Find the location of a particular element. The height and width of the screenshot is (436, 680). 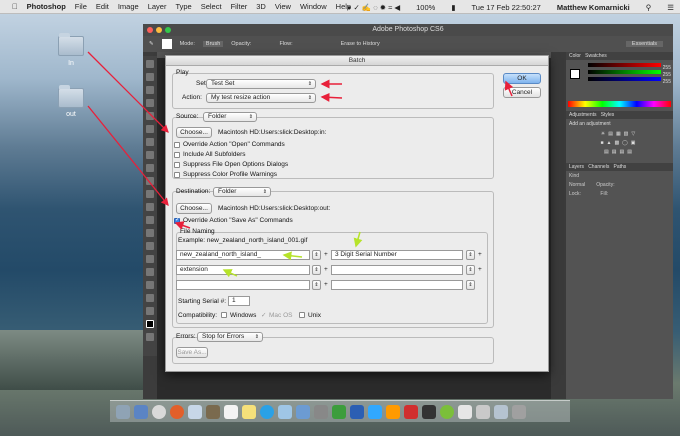

photoshop-dock-icon is located at coordinates (375, 411).